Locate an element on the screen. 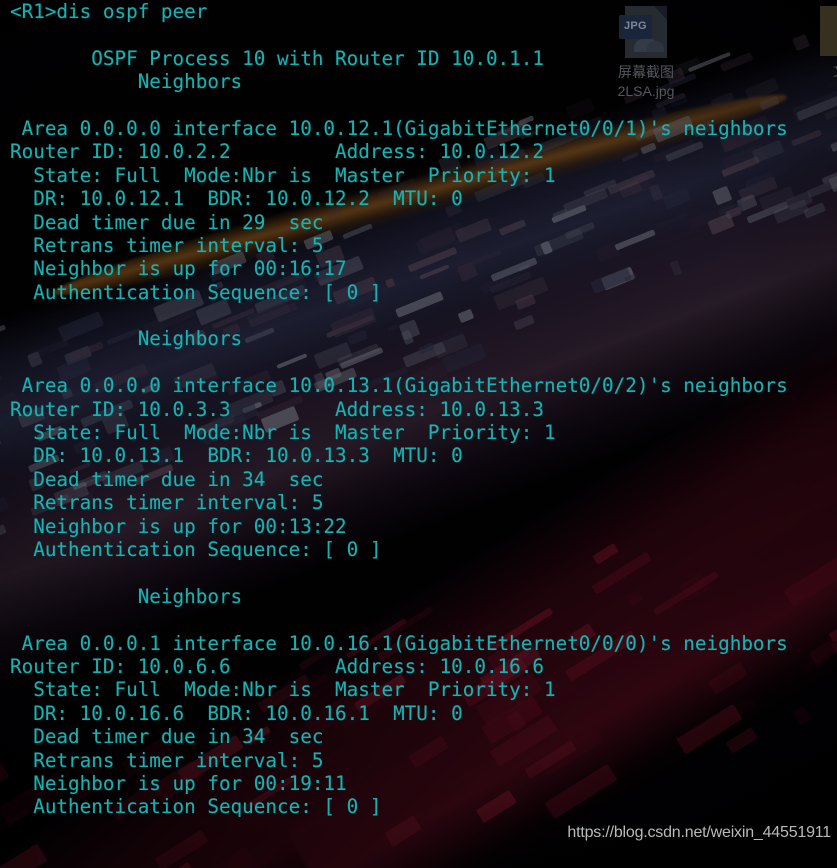 Image resolution: width=837 pixels, height=868 pixels. terminal-line-3: Neighbors is located at coordinates (126, 82).